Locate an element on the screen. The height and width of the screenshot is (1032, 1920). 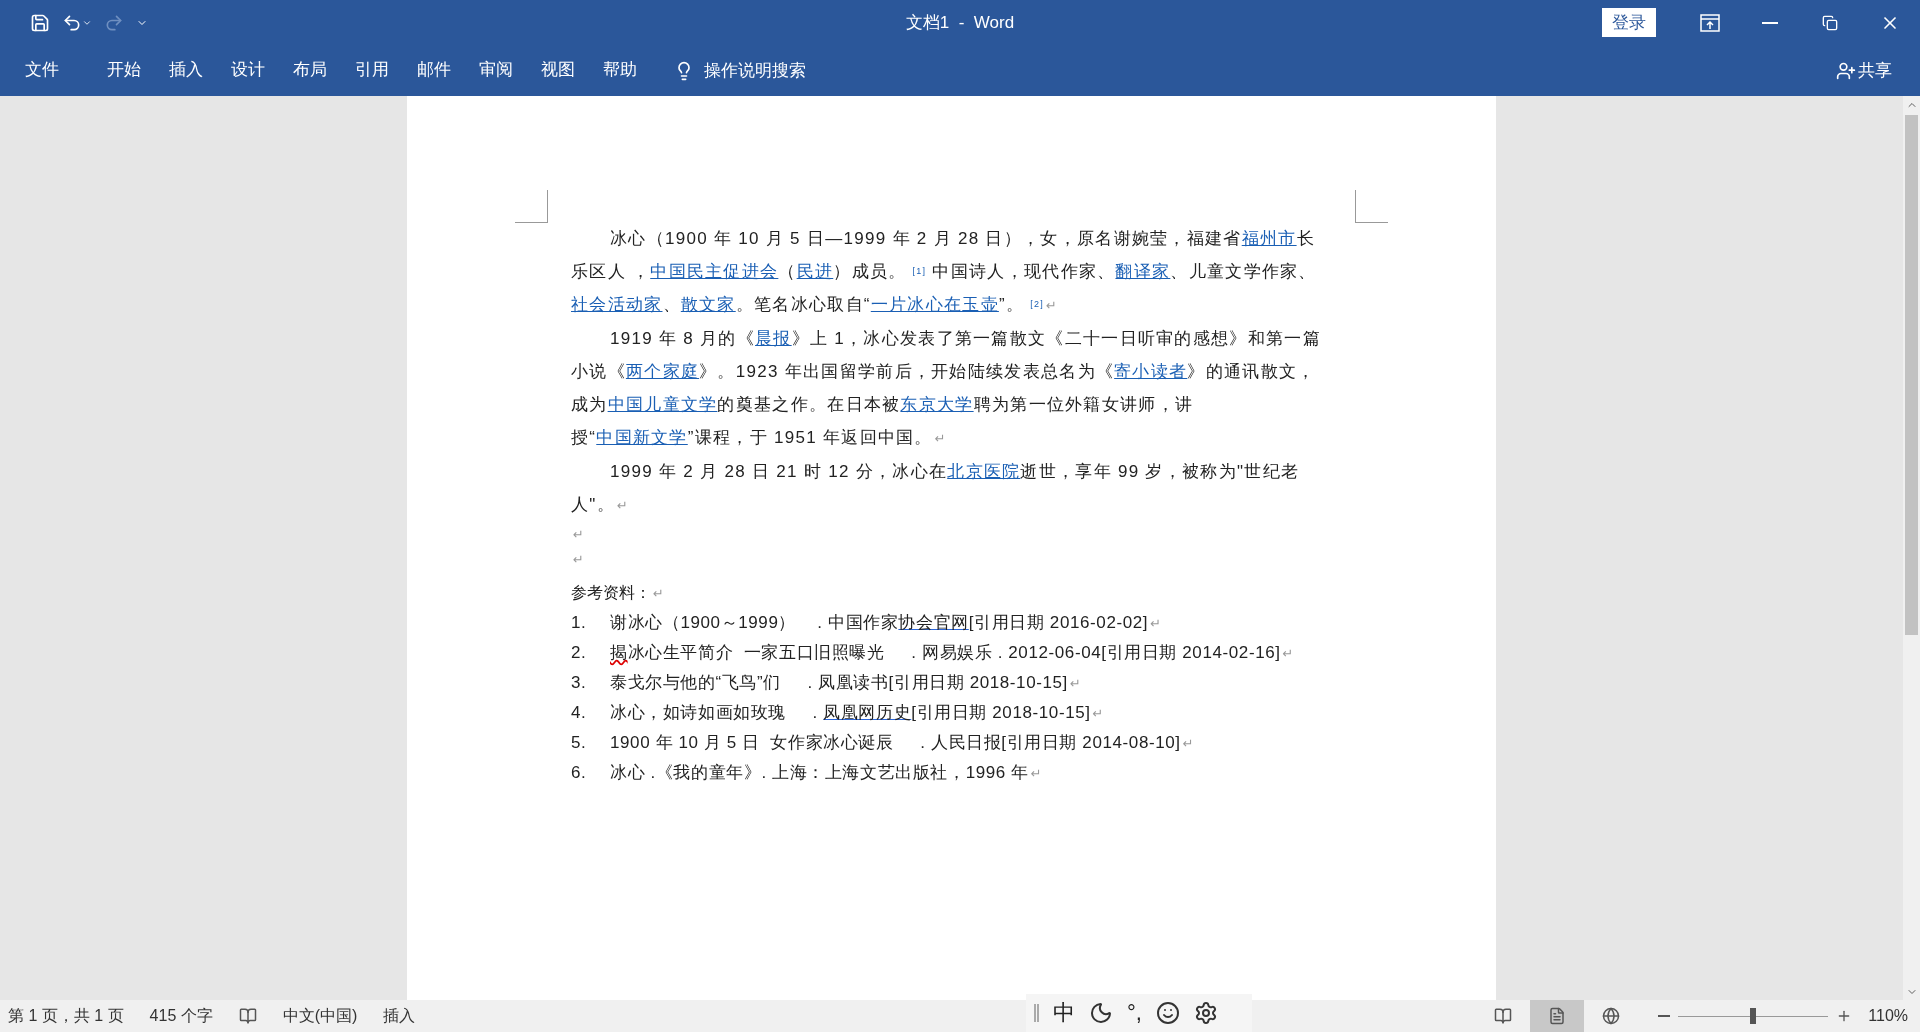
paragraph: 1919 年 8 月的《晨报》上 1，冰心发表了第一篇散文《二十一日听审的感想》和第一篇小说《两个家庭》。1923 年出国留学前后，开始陆续发表总名为《寄小读者》的通讯散文，成为 中国儿童文学的奠基之作。在日本被东京大学聘为第一位外籍女讲师，讲授“中国新文学”课程，于 1951 年返回中国。↵ is located at coordinates (946, 388).